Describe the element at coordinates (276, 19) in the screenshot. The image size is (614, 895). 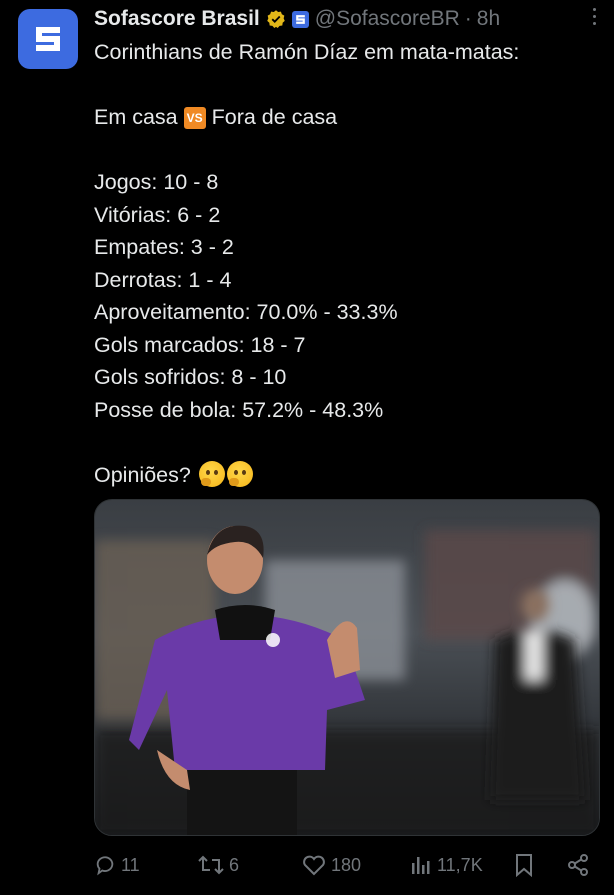
I see `verified-badge-icon` at that location.